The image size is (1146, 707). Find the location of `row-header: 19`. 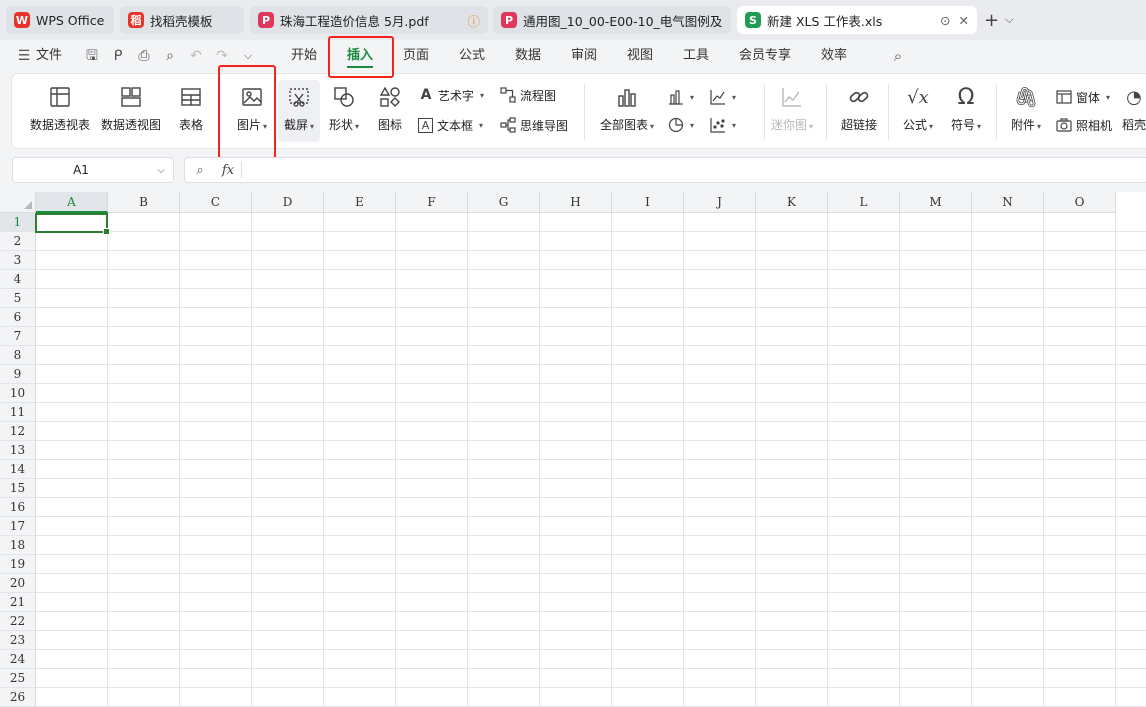

row-header: 19 is located at coordinates (18, 564).